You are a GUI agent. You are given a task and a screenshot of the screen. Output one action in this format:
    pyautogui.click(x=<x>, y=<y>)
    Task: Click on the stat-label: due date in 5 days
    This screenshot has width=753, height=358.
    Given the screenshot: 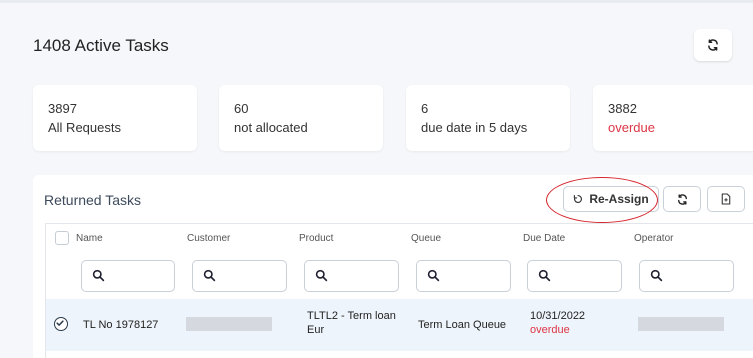 What is the action you would take?
    pyautogui.click(x=474, y=127)
    